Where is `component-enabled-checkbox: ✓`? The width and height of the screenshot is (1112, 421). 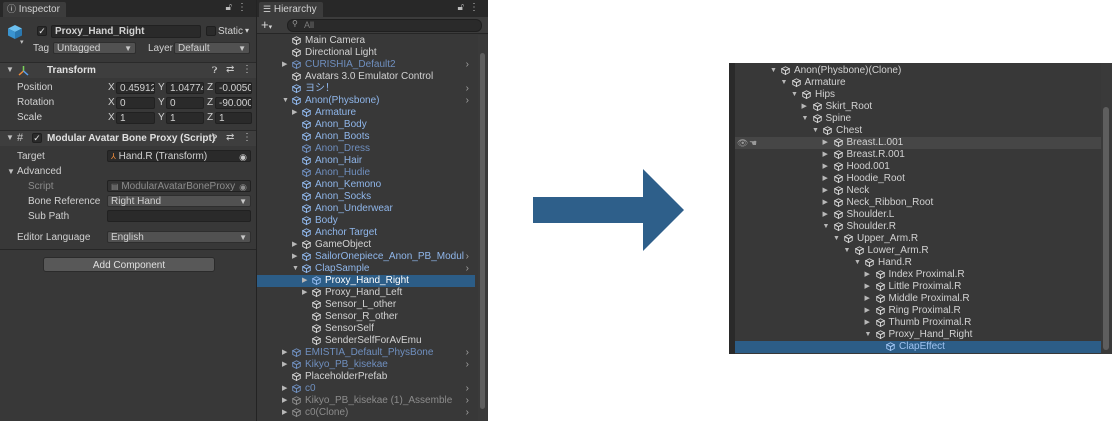 component-enabled-checkbox: ✓ is located at coordinates (37, 138).